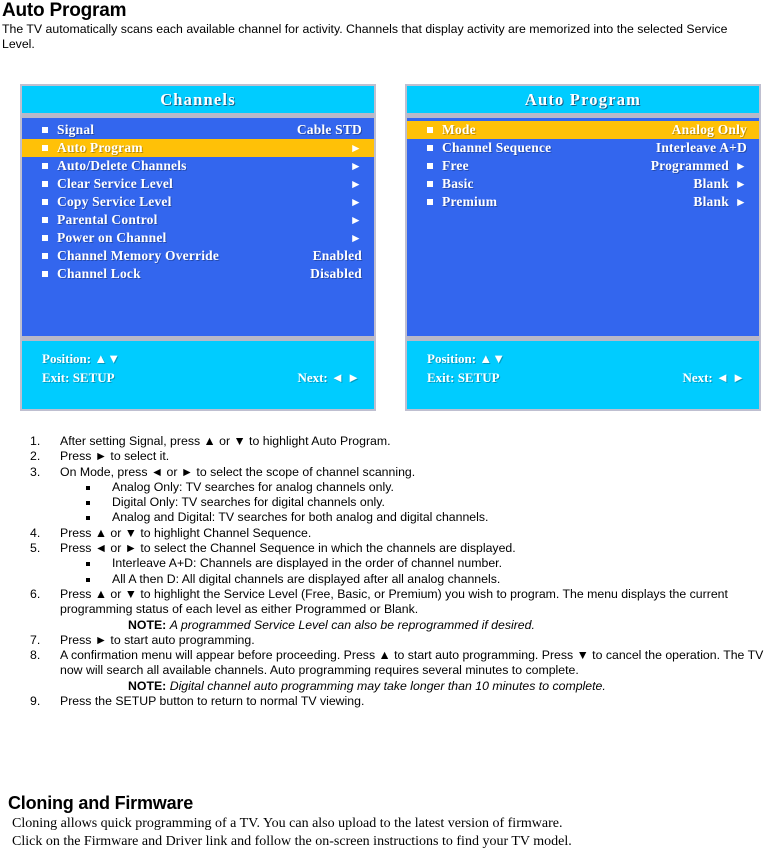 The height and width of the screenshot is (850, 764). What do you see at coordinates (101, 803) in the screenshot?
I see `section-title-cloning-firmware: Cloning and Firmware` at bounding box center [101, 803].